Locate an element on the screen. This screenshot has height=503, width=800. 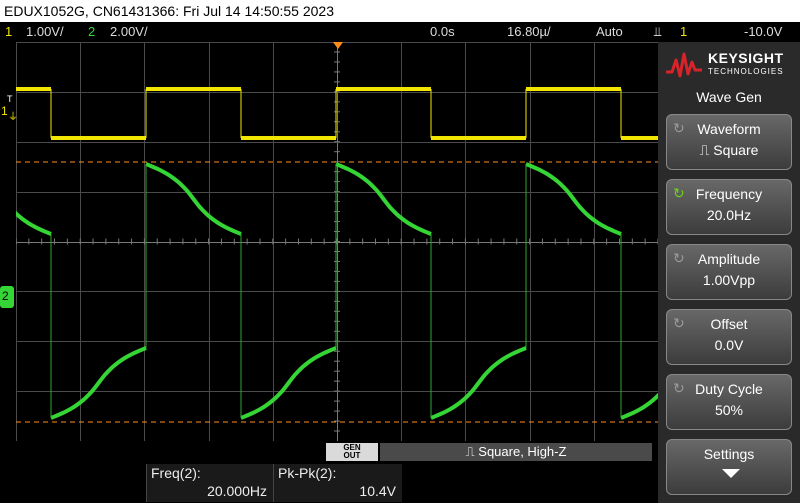
keysight-logo: KEYSIGHT TECHNOLOGIES is located at coordinates (729, 64).